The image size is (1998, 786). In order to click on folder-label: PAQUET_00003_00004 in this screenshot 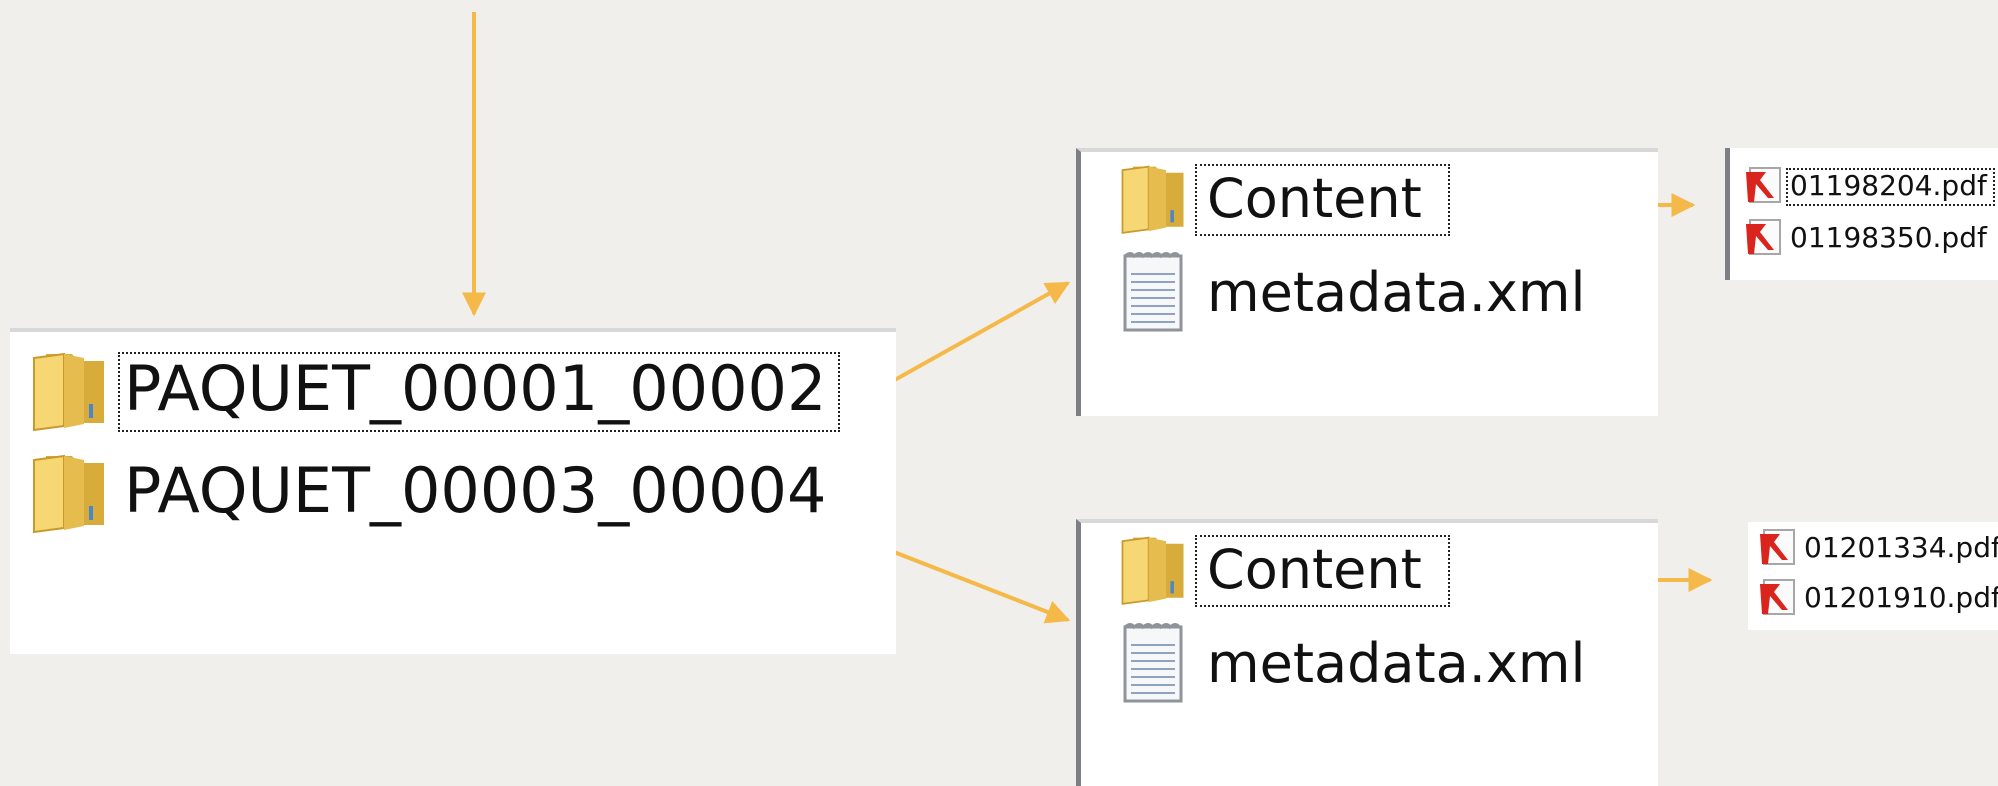, I will do `click(475, 490)`.